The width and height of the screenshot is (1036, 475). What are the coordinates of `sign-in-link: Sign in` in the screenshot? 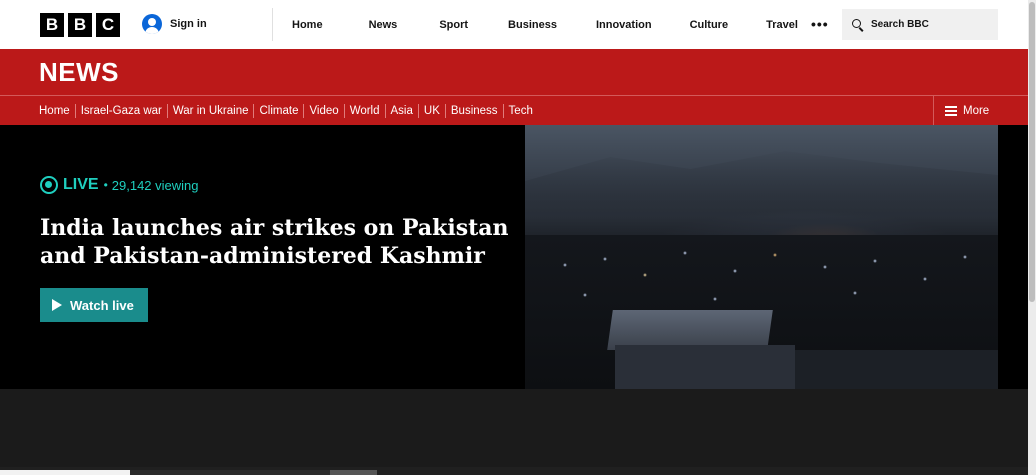 It's located at (174, 24).